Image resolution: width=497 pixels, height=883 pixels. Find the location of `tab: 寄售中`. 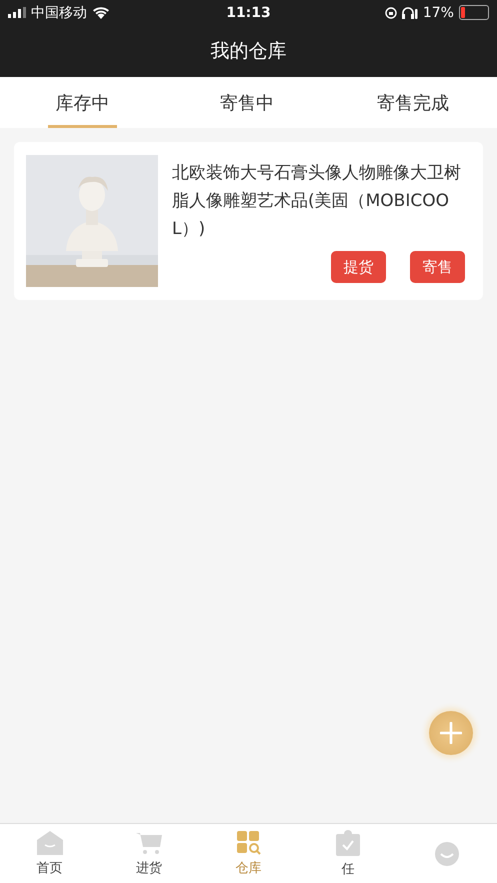

tab: 寄售中 is located at coordinates (246, 102).